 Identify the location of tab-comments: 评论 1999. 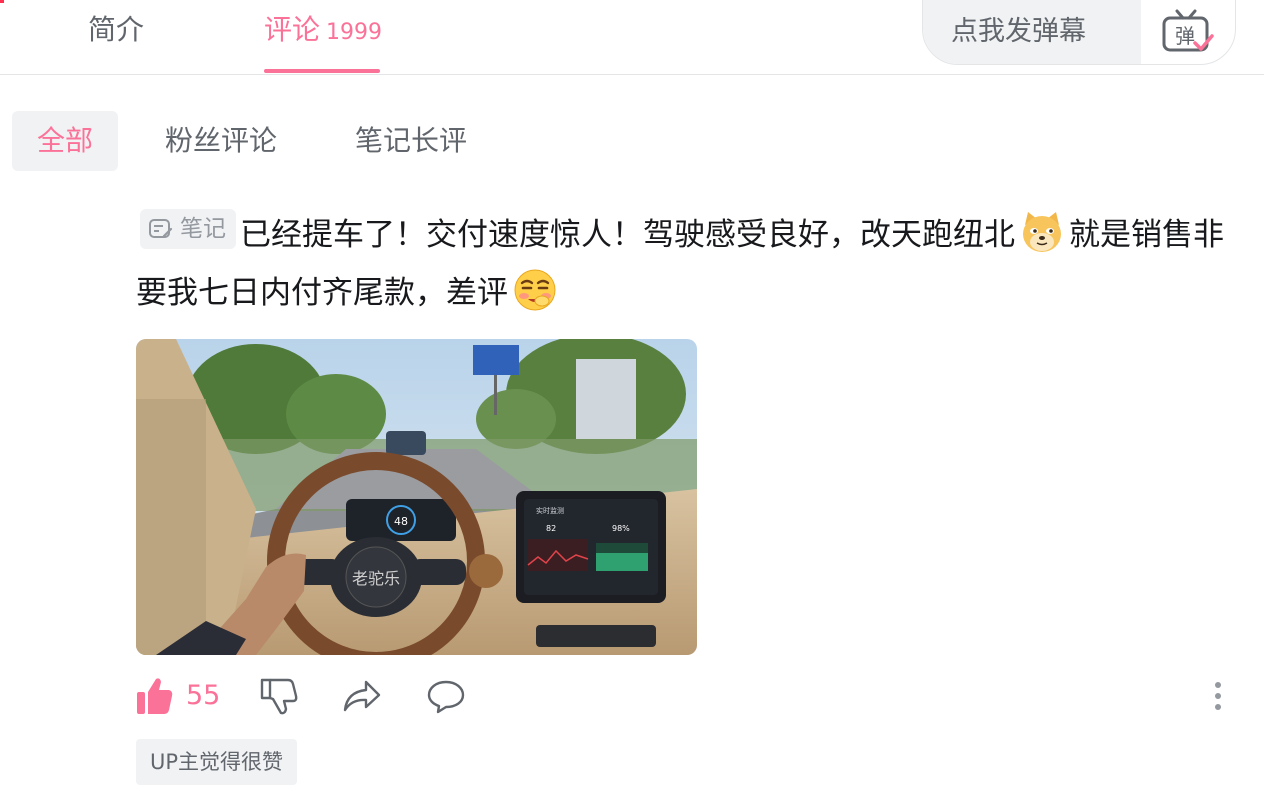
(323, 30).